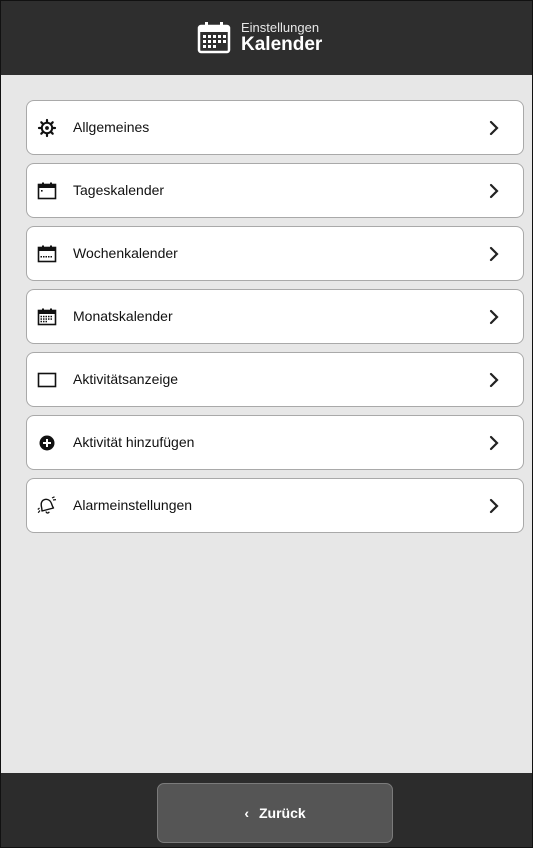 The width and height of the screenshot is (533, 848). What do you see at coordinates (275, 316) in the screenshot?
I see `menu-item-monatskalender: Monatskalender` at bounding box center [275, 316].